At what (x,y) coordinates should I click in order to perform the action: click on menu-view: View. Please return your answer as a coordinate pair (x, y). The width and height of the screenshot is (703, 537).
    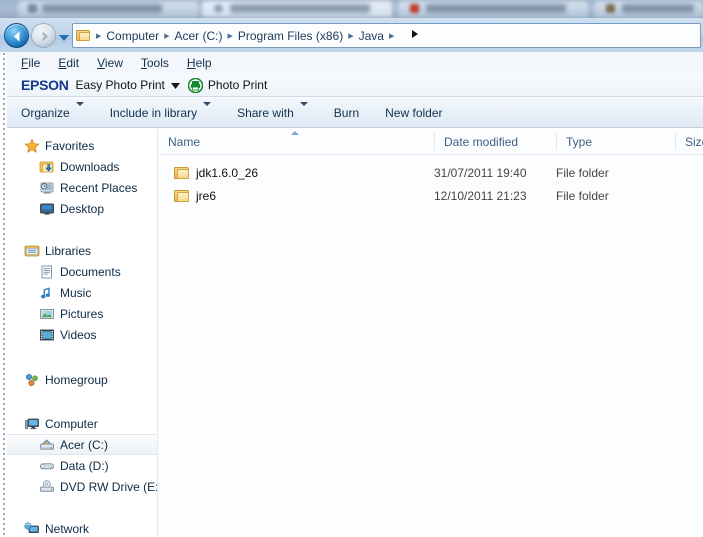
    Looking at the image, I should click on (110, 63).